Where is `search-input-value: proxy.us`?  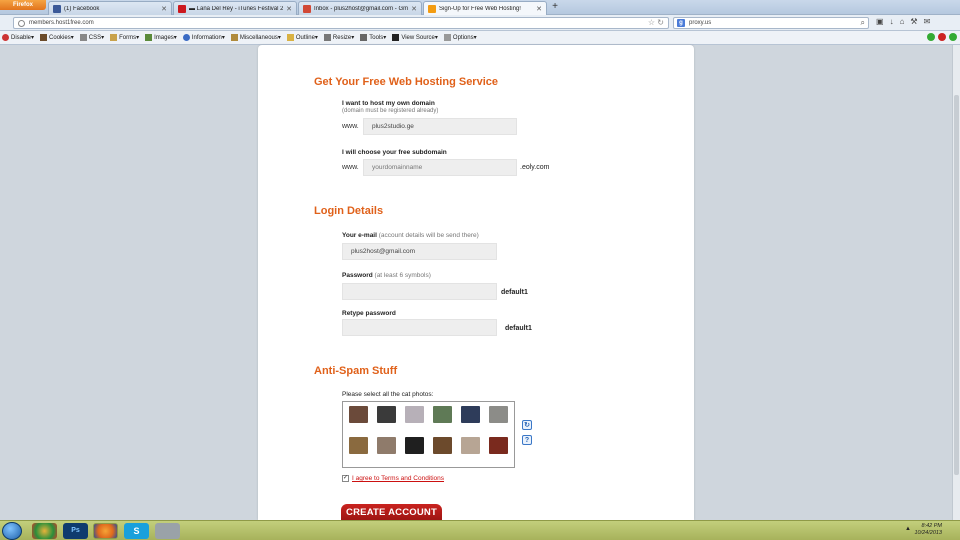
search-input-value: proxy.us is located at coordinates (700, 23).